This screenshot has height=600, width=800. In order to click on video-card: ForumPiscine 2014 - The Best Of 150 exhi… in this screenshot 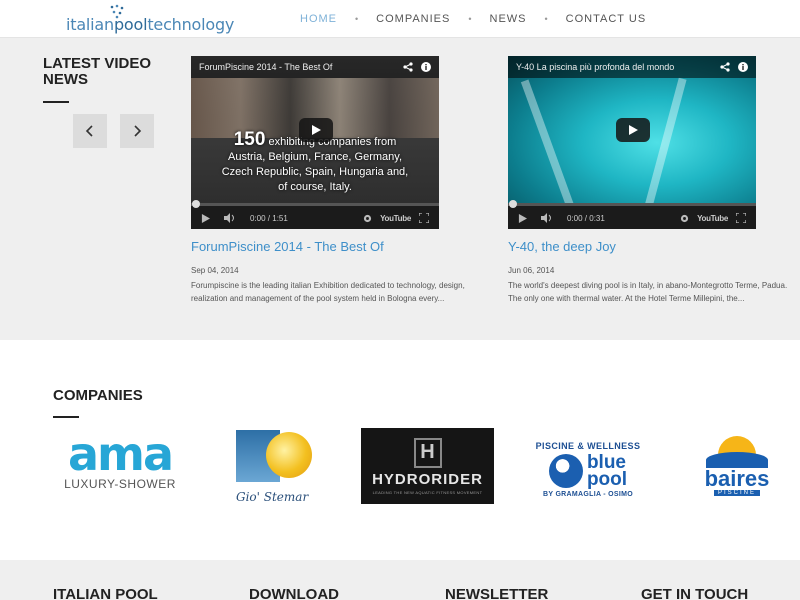, I will do `click(328, 180)`.